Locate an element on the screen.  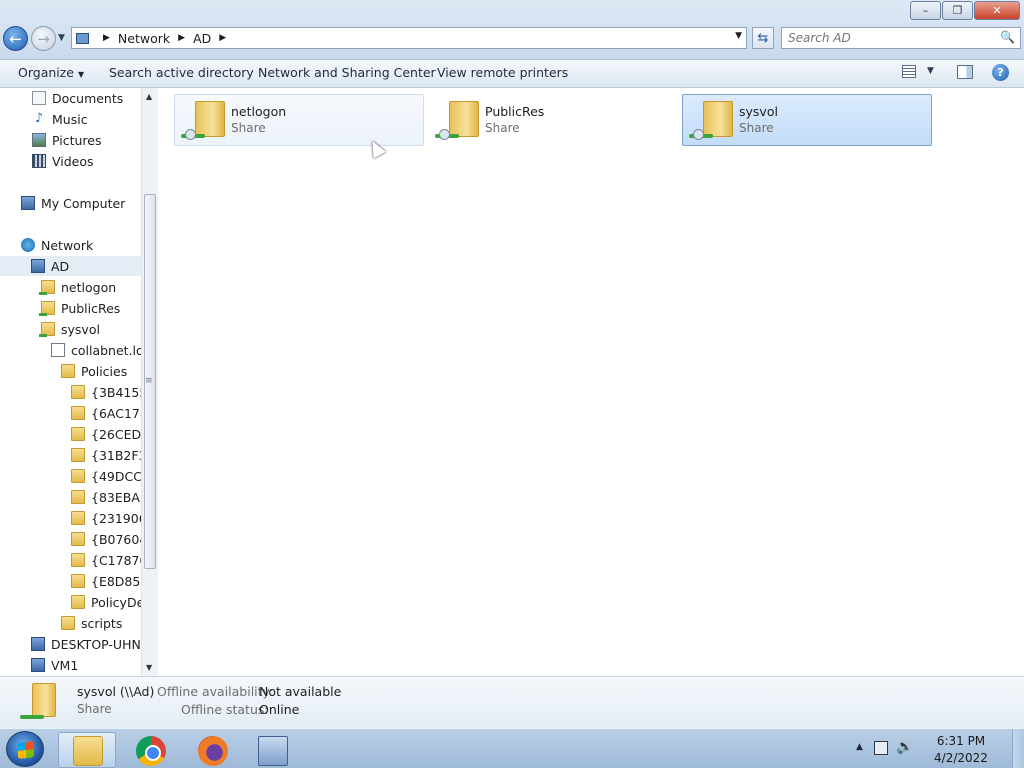
system-tray: ▲ 🔊 6:31 PM 4/2/2022 is located at coordinates (934, 748).